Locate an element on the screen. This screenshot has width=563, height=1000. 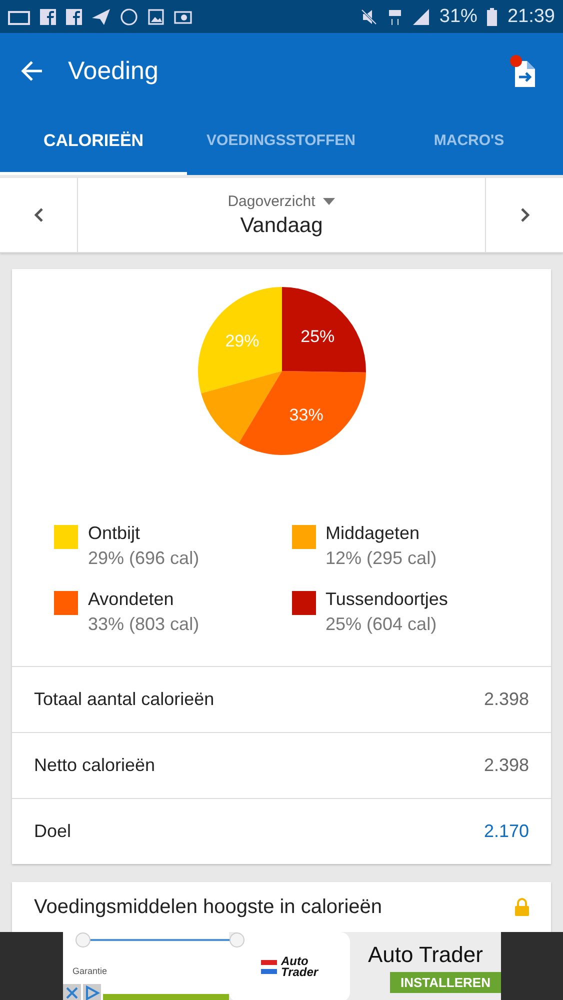
chevron-right-icon is located at coordinates (525, 215).